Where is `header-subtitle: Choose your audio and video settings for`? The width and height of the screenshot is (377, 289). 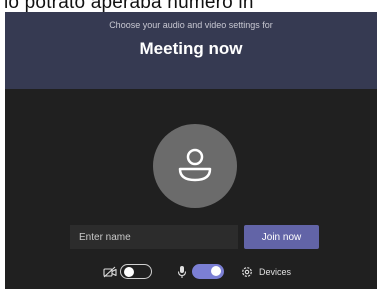 header-subtitle: Choose your audio and video settings for is located at coordinates (191, 25).